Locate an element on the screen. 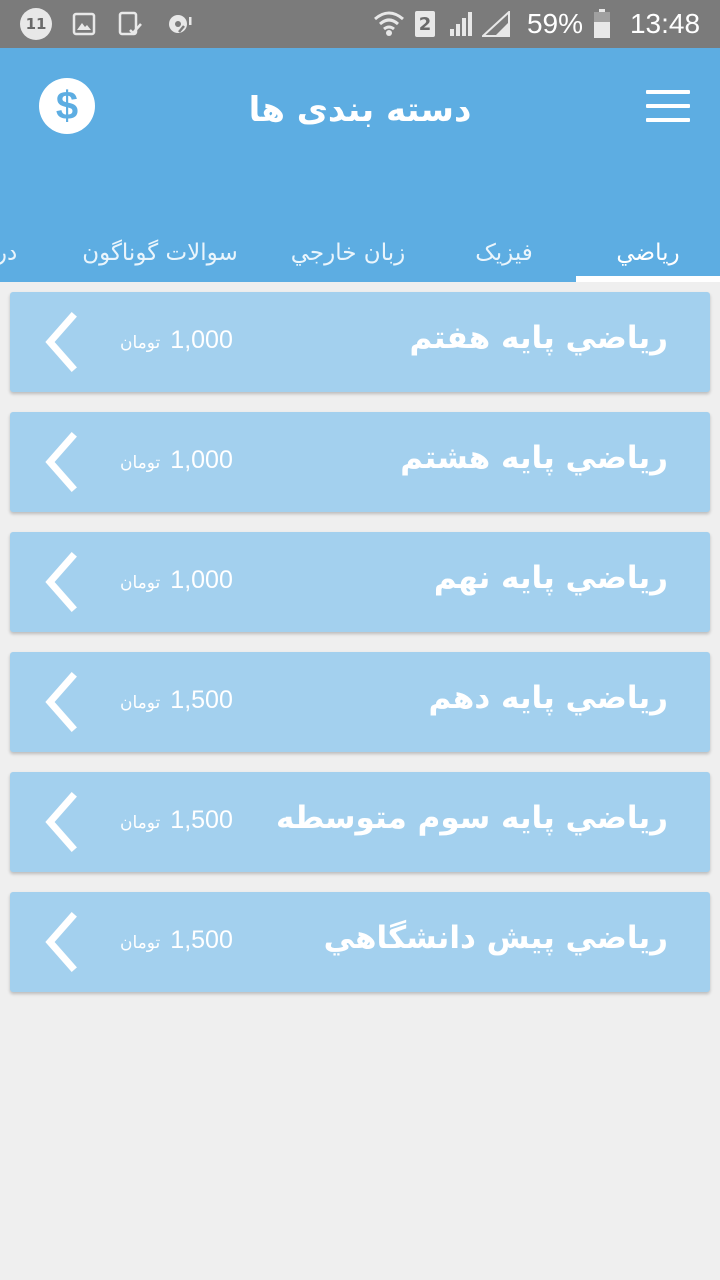  battery-percent: 59% is located at coordinates (555, 23).